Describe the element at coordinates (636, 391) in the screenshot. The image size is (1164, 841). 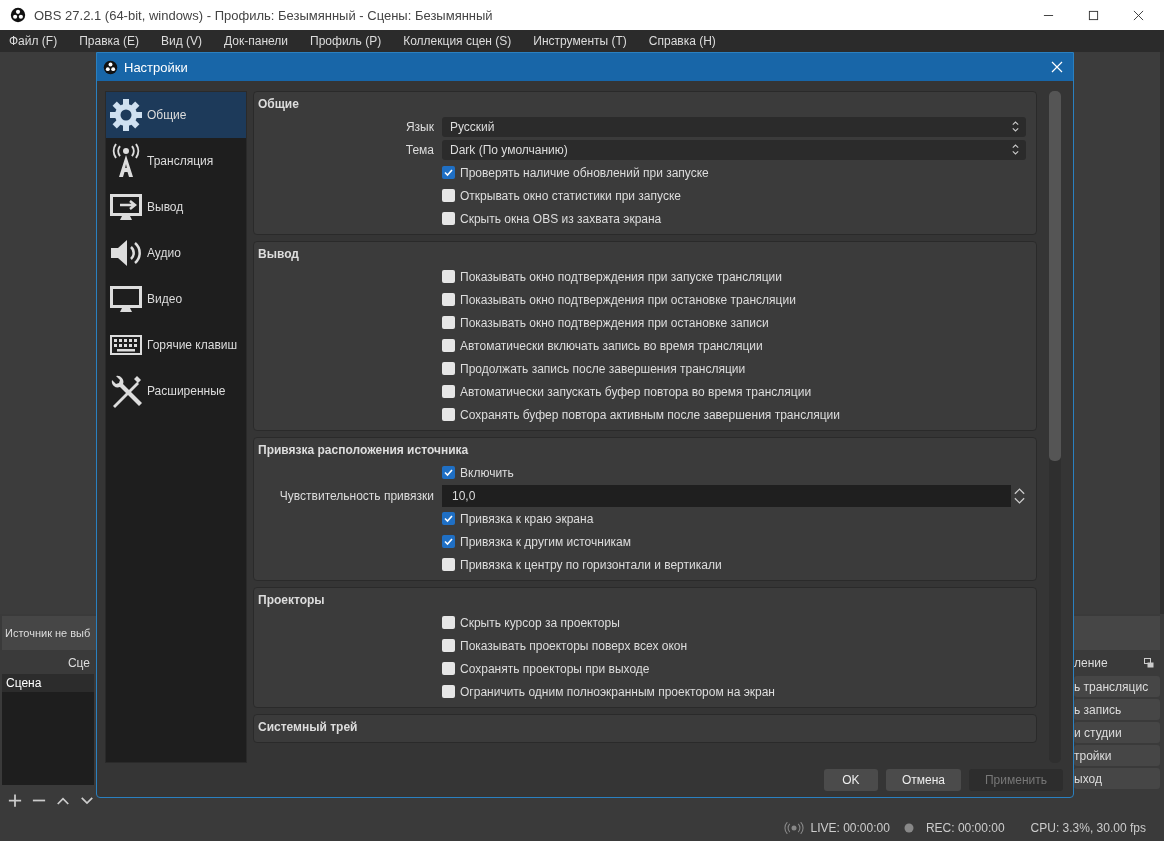
I see `checkbox-label: Автоматически запускать буфер повтора во время трансляции` at that location.